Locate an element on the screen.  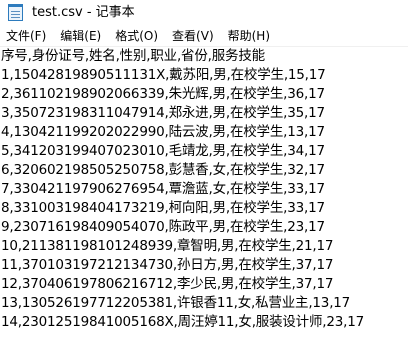
menu-help: 帮助(H) is located at coordinates (249, 36).